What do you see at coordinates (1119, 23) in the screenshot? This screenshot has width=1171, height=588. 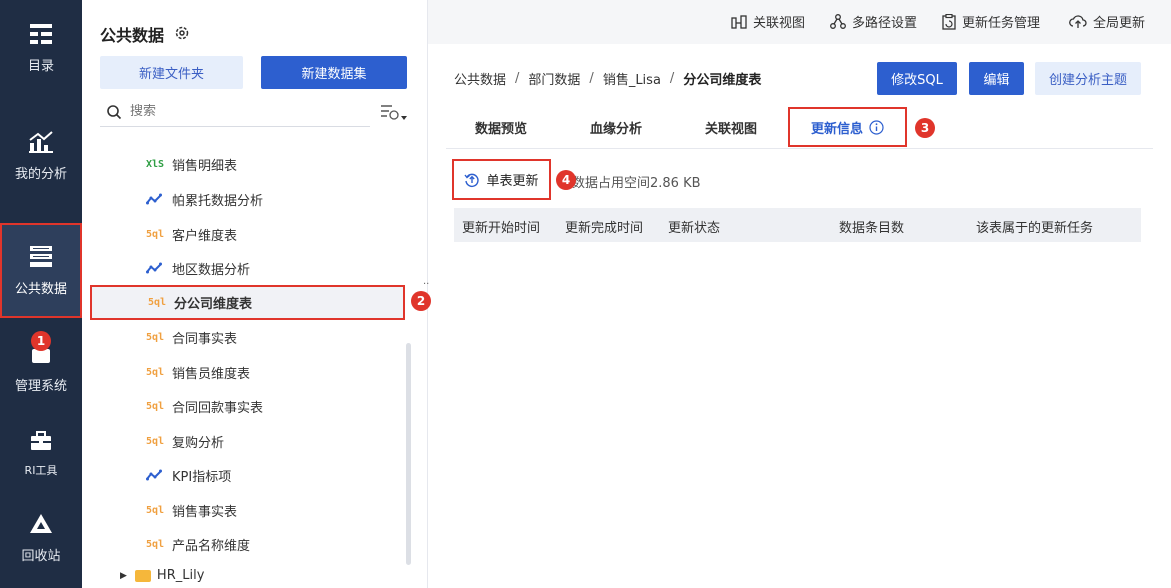 I see `topbar-action-label: 全局更新` at bounding box center [1119, 23].